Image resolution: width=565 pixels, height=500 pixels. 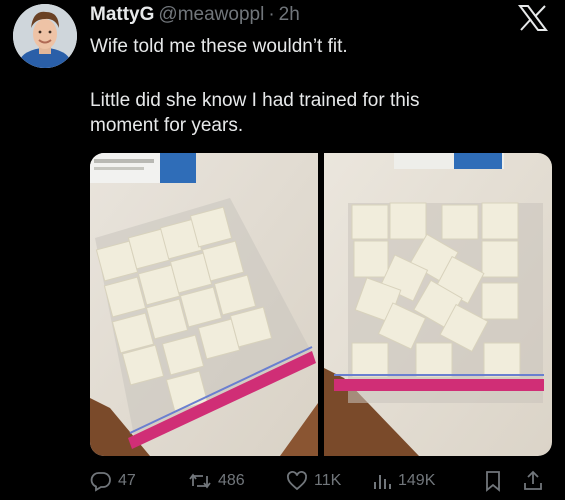 What do you see at coordinates (417, 480) in the screenshot?
I see `view-count: 149K` at bounding box center [417, 480].